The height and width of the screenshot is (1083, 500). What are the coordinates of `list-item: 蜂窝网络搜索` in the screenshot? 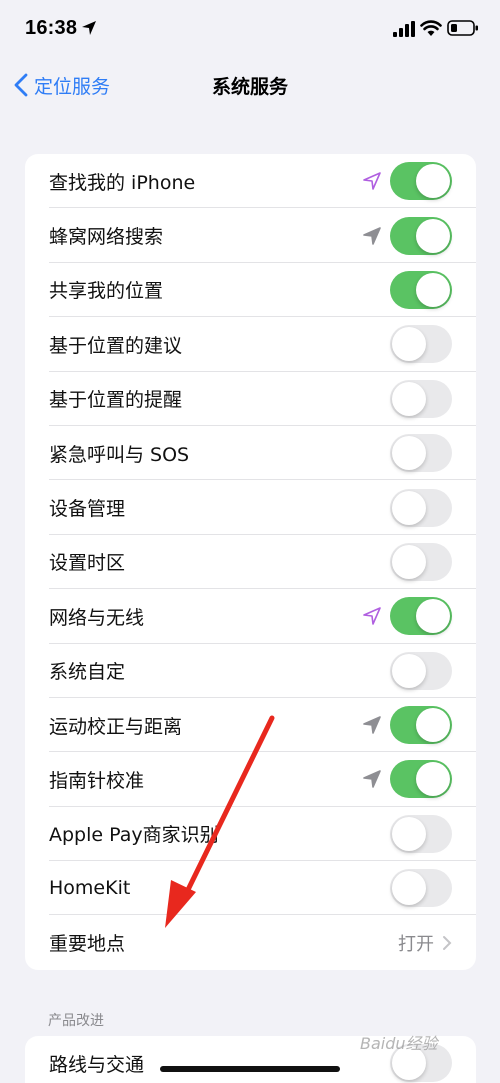 It's located at (250, 236).